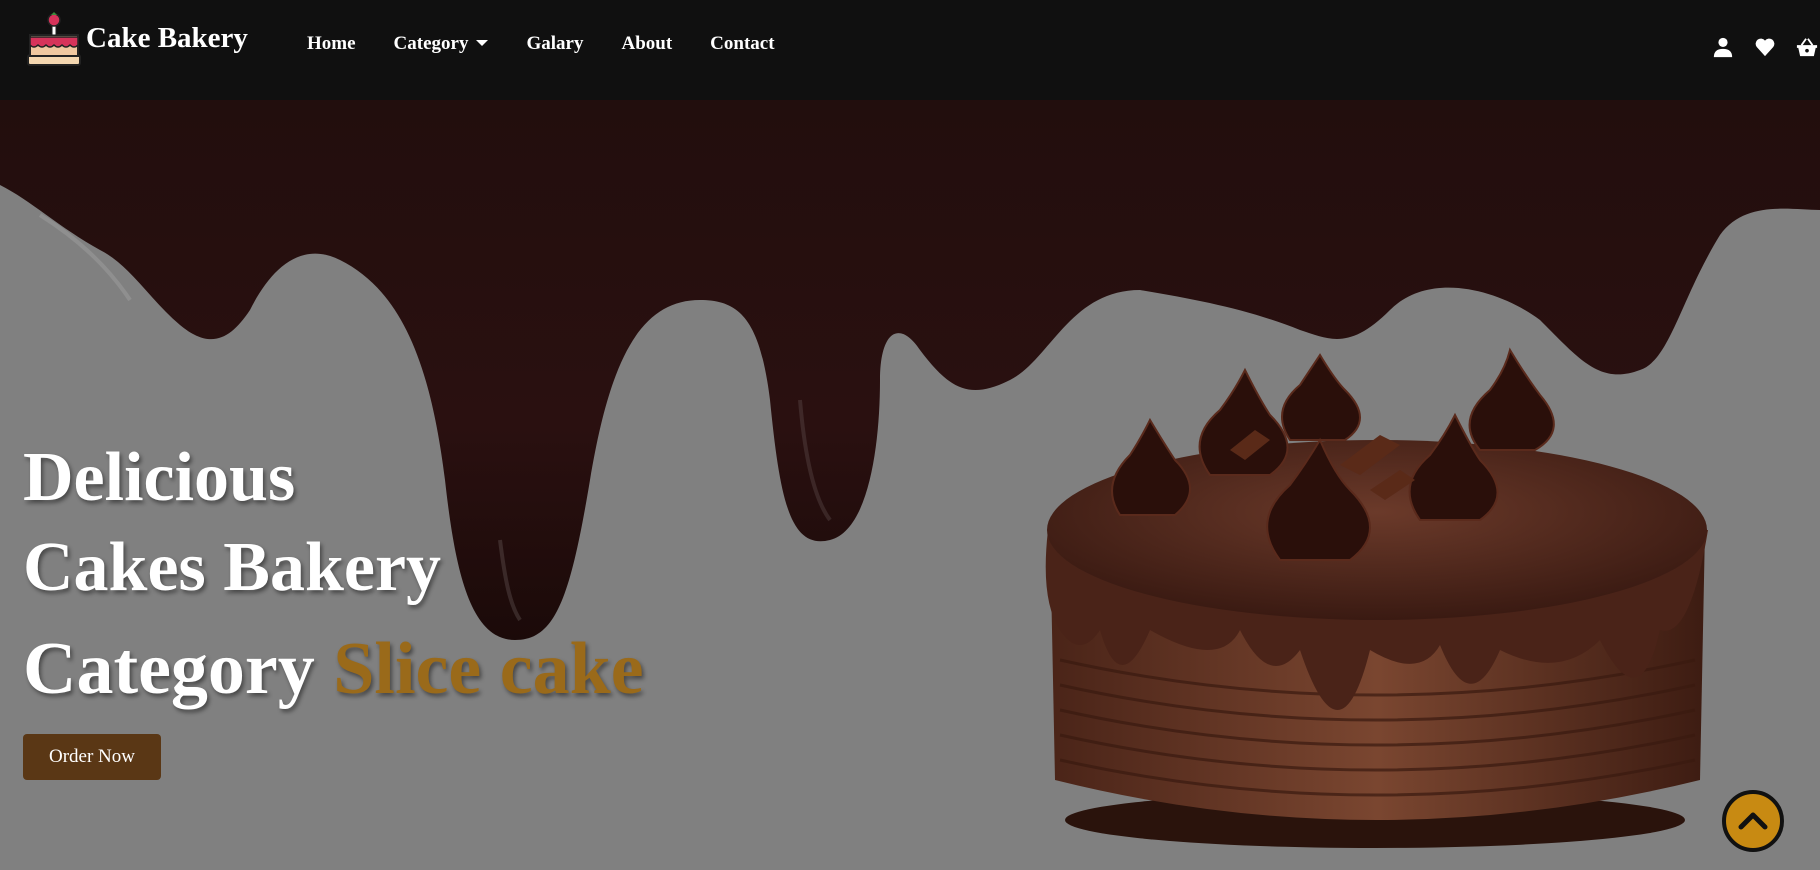 The image size is (1820, 870). I want to click on nav-category-label: Category, so click(431, 43).